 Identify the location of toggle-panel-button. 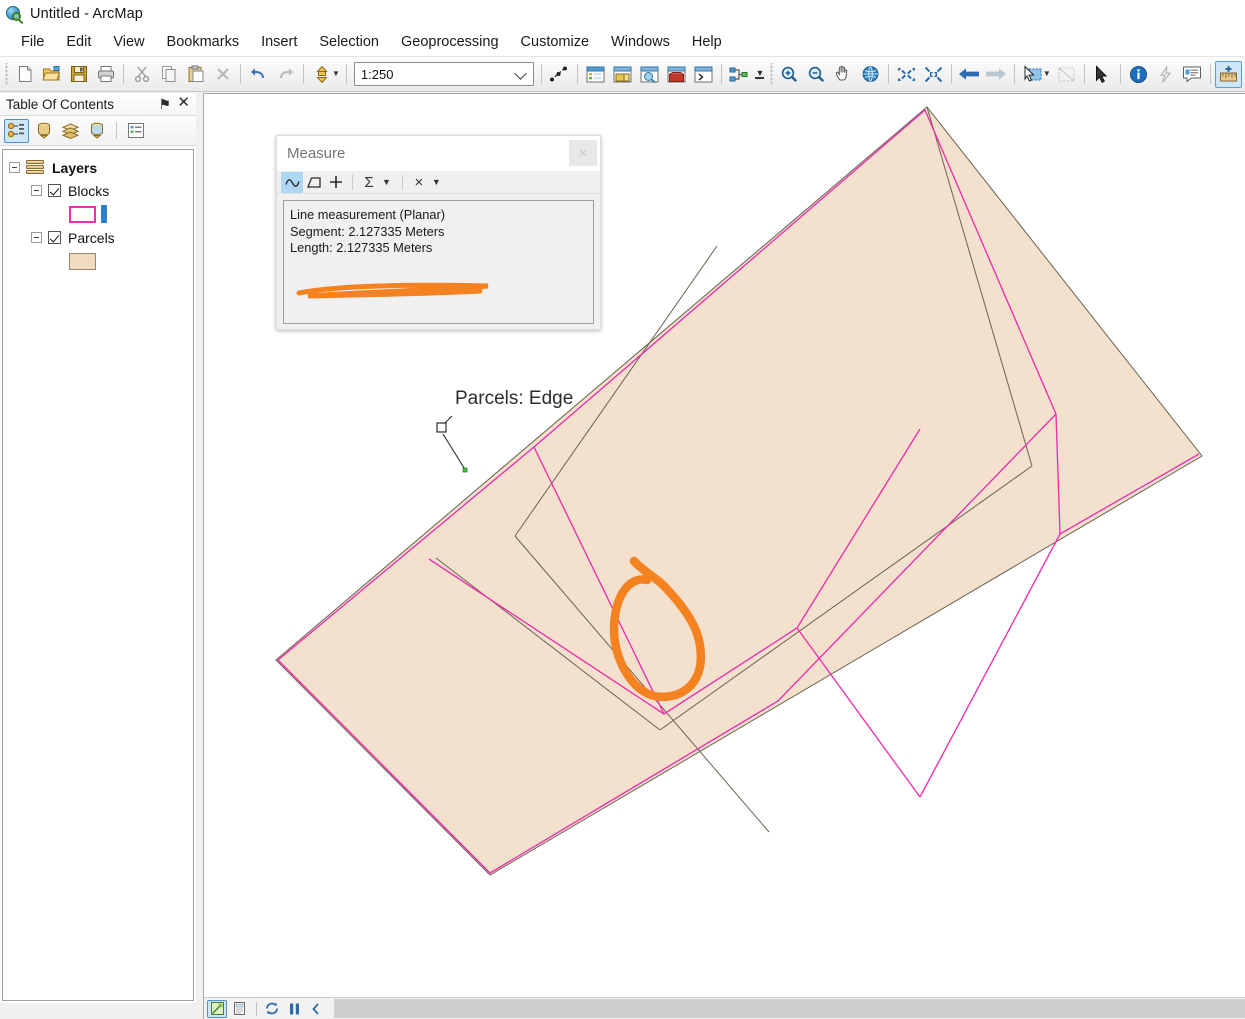
(316, 1009).